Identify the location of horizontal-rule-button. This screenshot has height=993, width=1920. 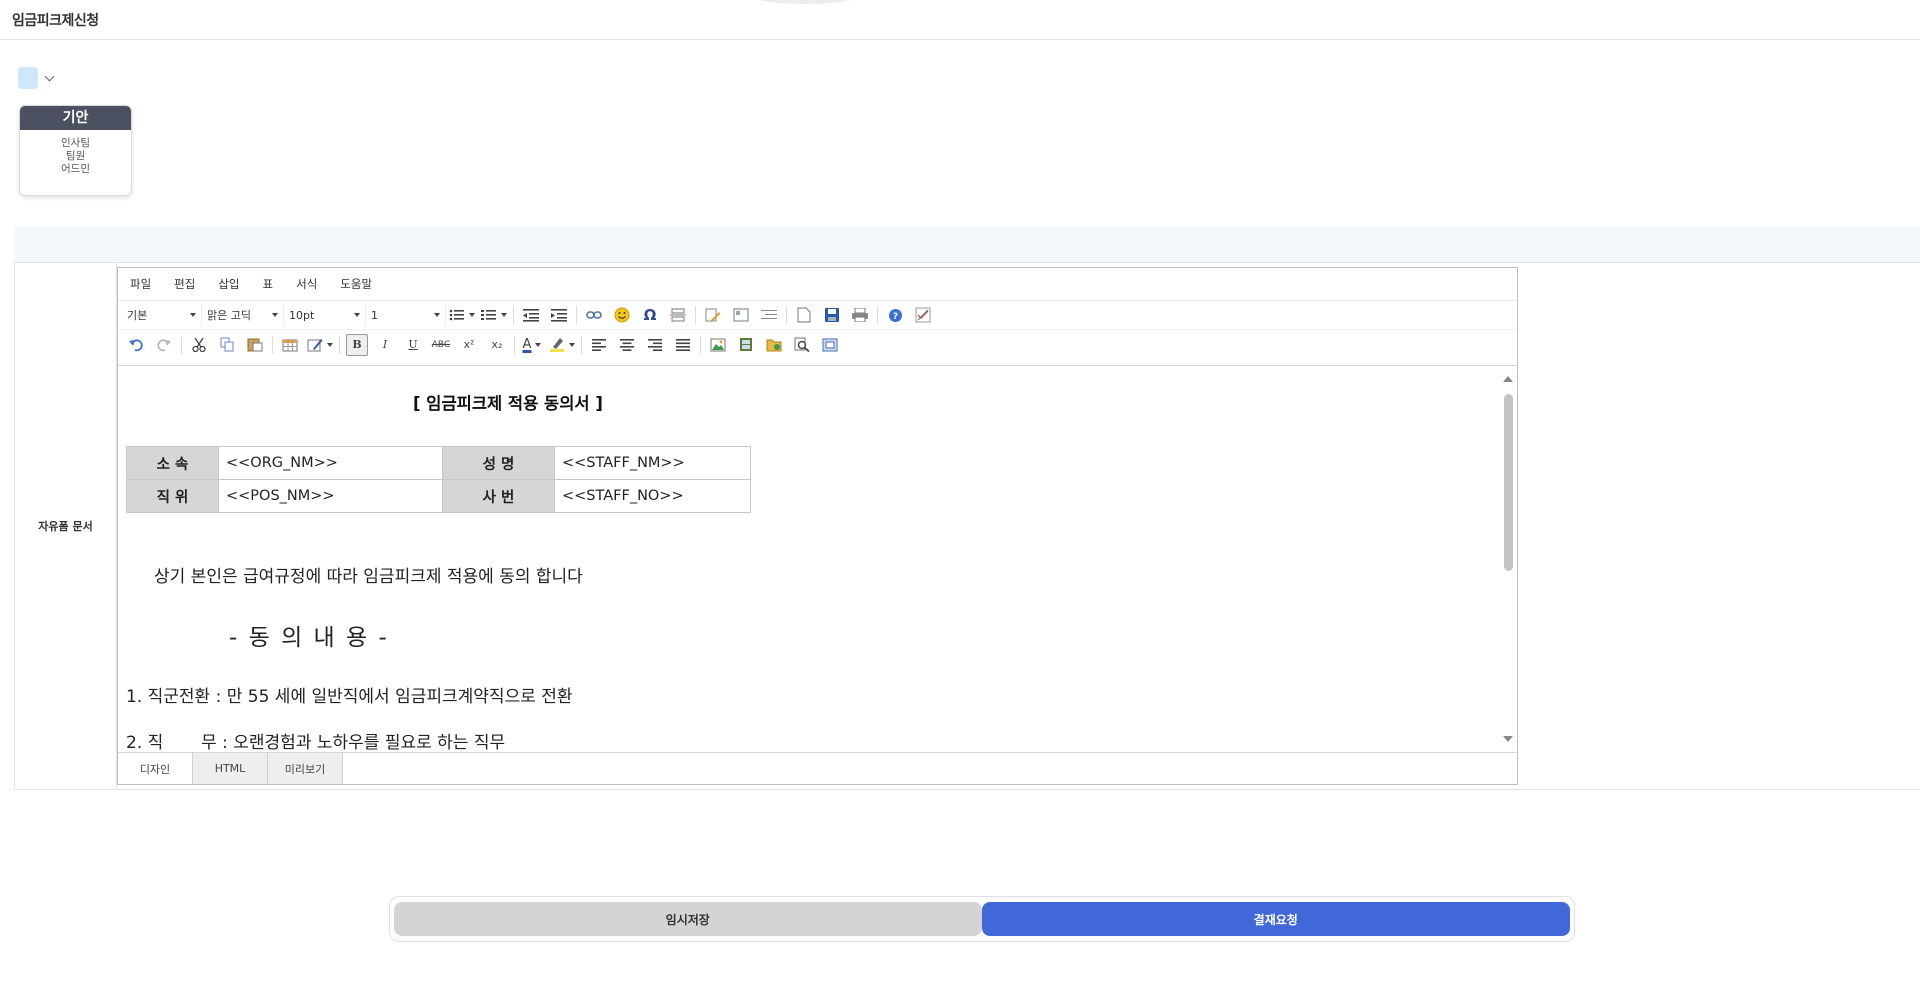
(769, 315).